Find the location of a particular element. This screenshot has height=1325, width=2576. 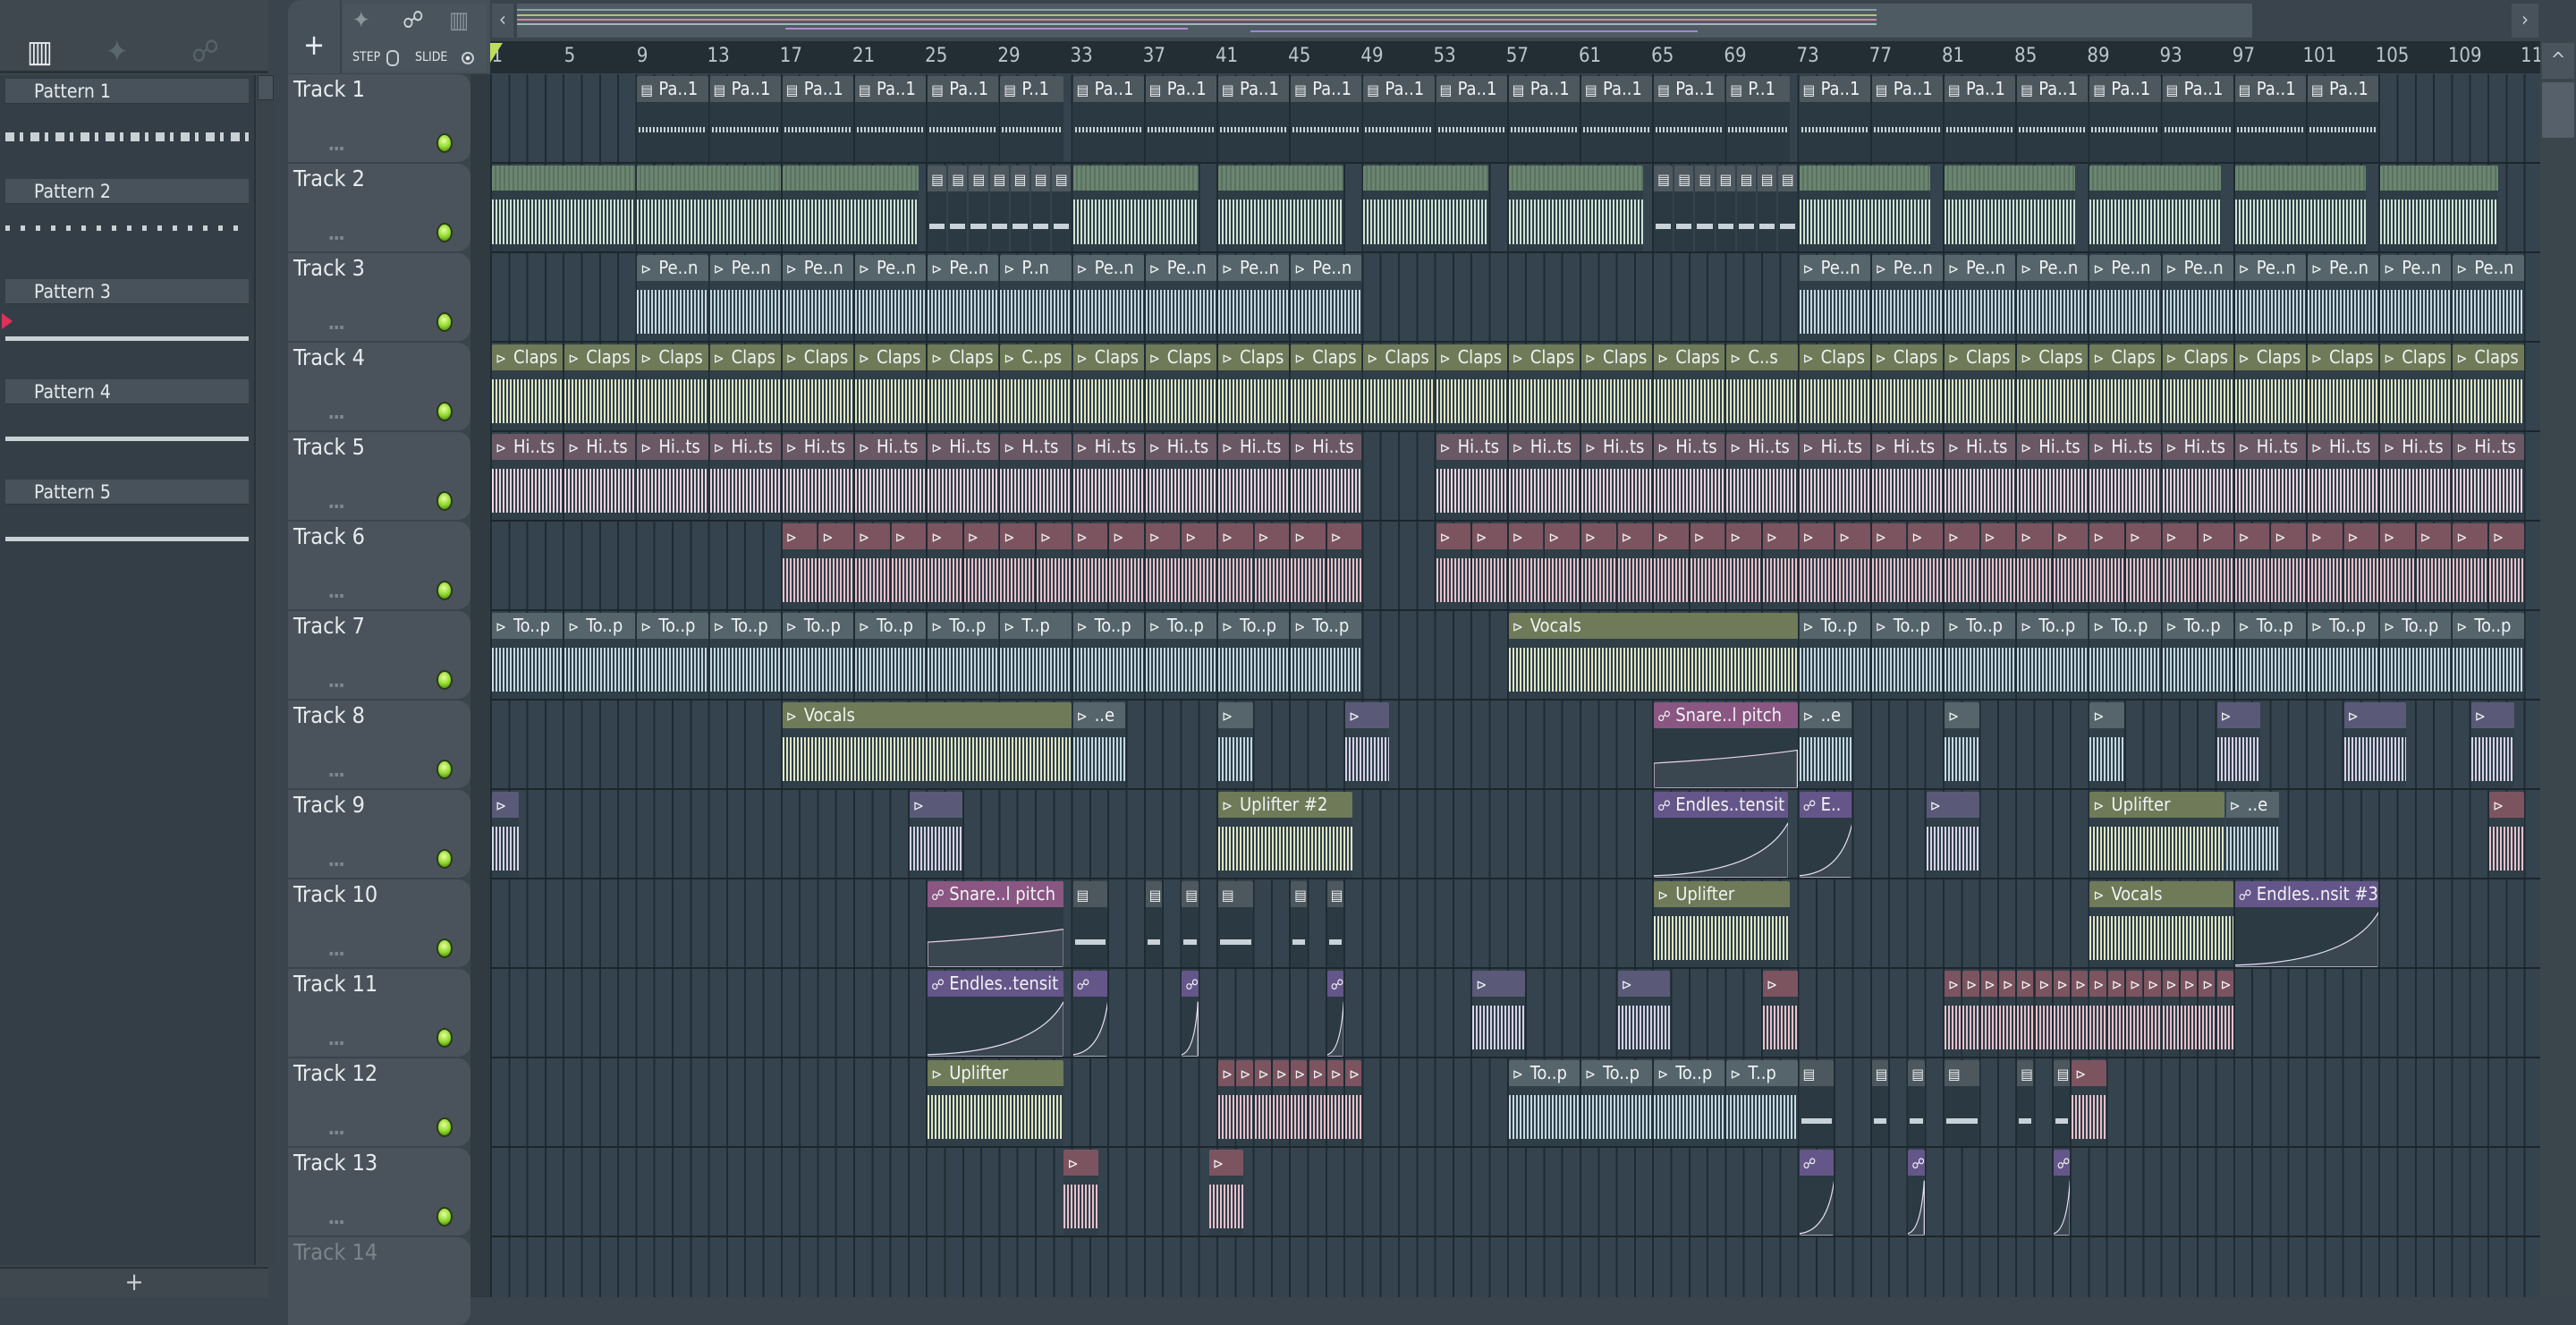

track-header: Track 3 ▪▪▪ is located at coordinates (379, 297).